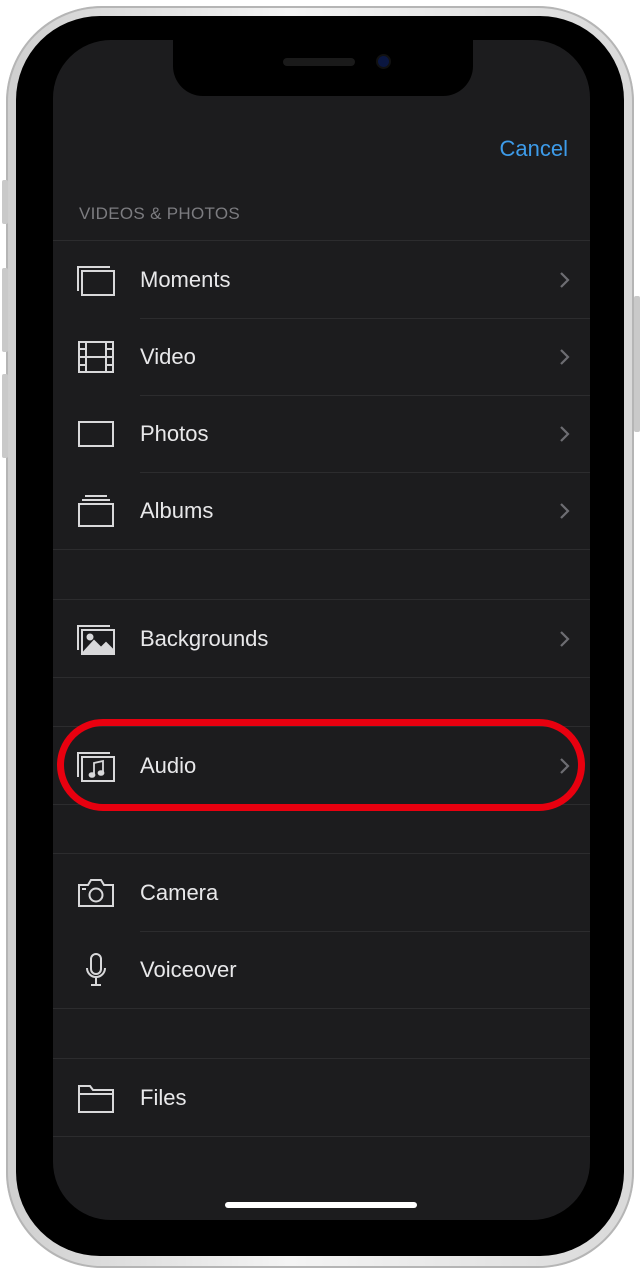 The image size is (642, 1274). I want to click on list-item-label: Albums, so click(177, 510).